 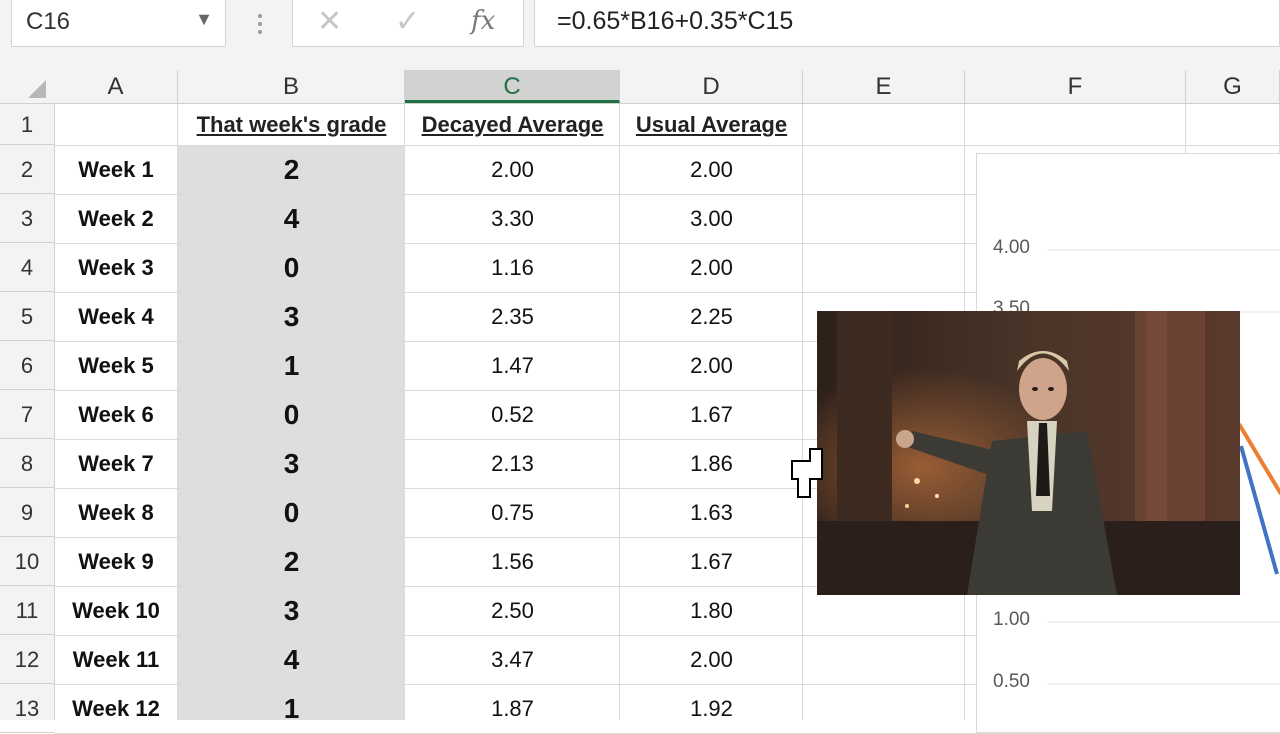 What do you see at coordinates (27, 124) in the screenshot?
I see `row-header: 1` at bounding box center [27, 124].